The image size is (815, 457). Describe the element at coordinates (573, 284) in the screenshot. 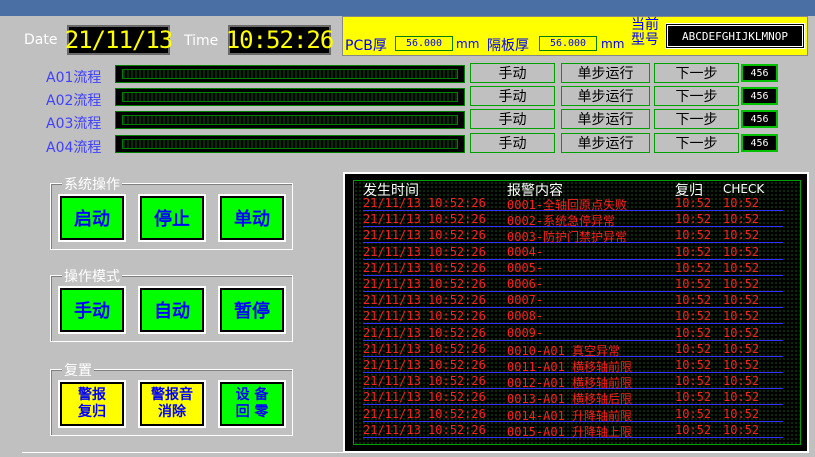

I see `alarm-row: 21/11/13 10:52:26 0006- 10:52 10:52` at that location.